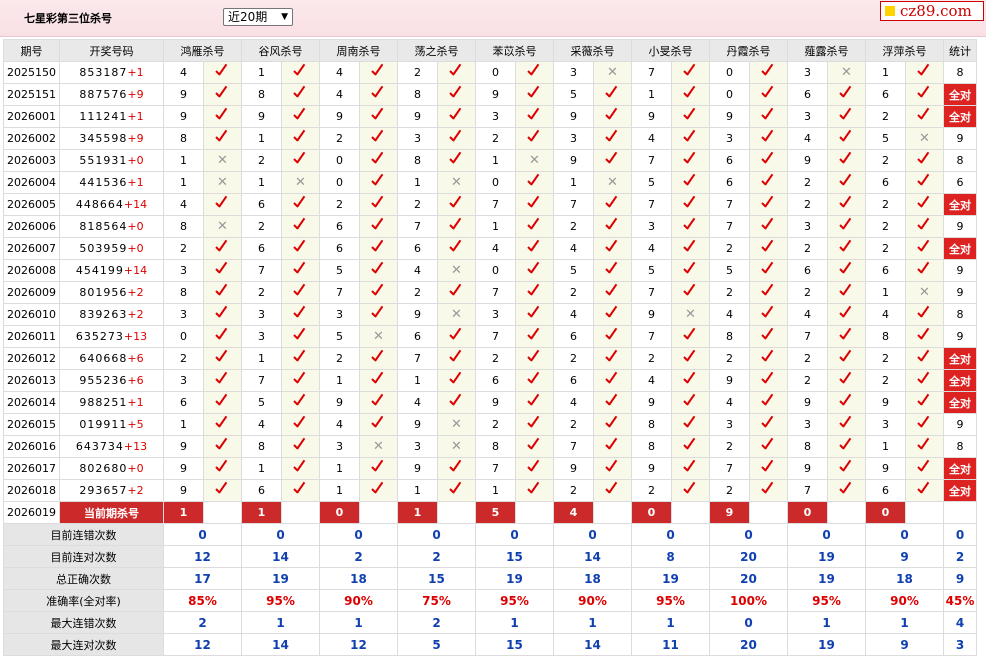  I want to click on summary-value: 20, so click(748, 556).